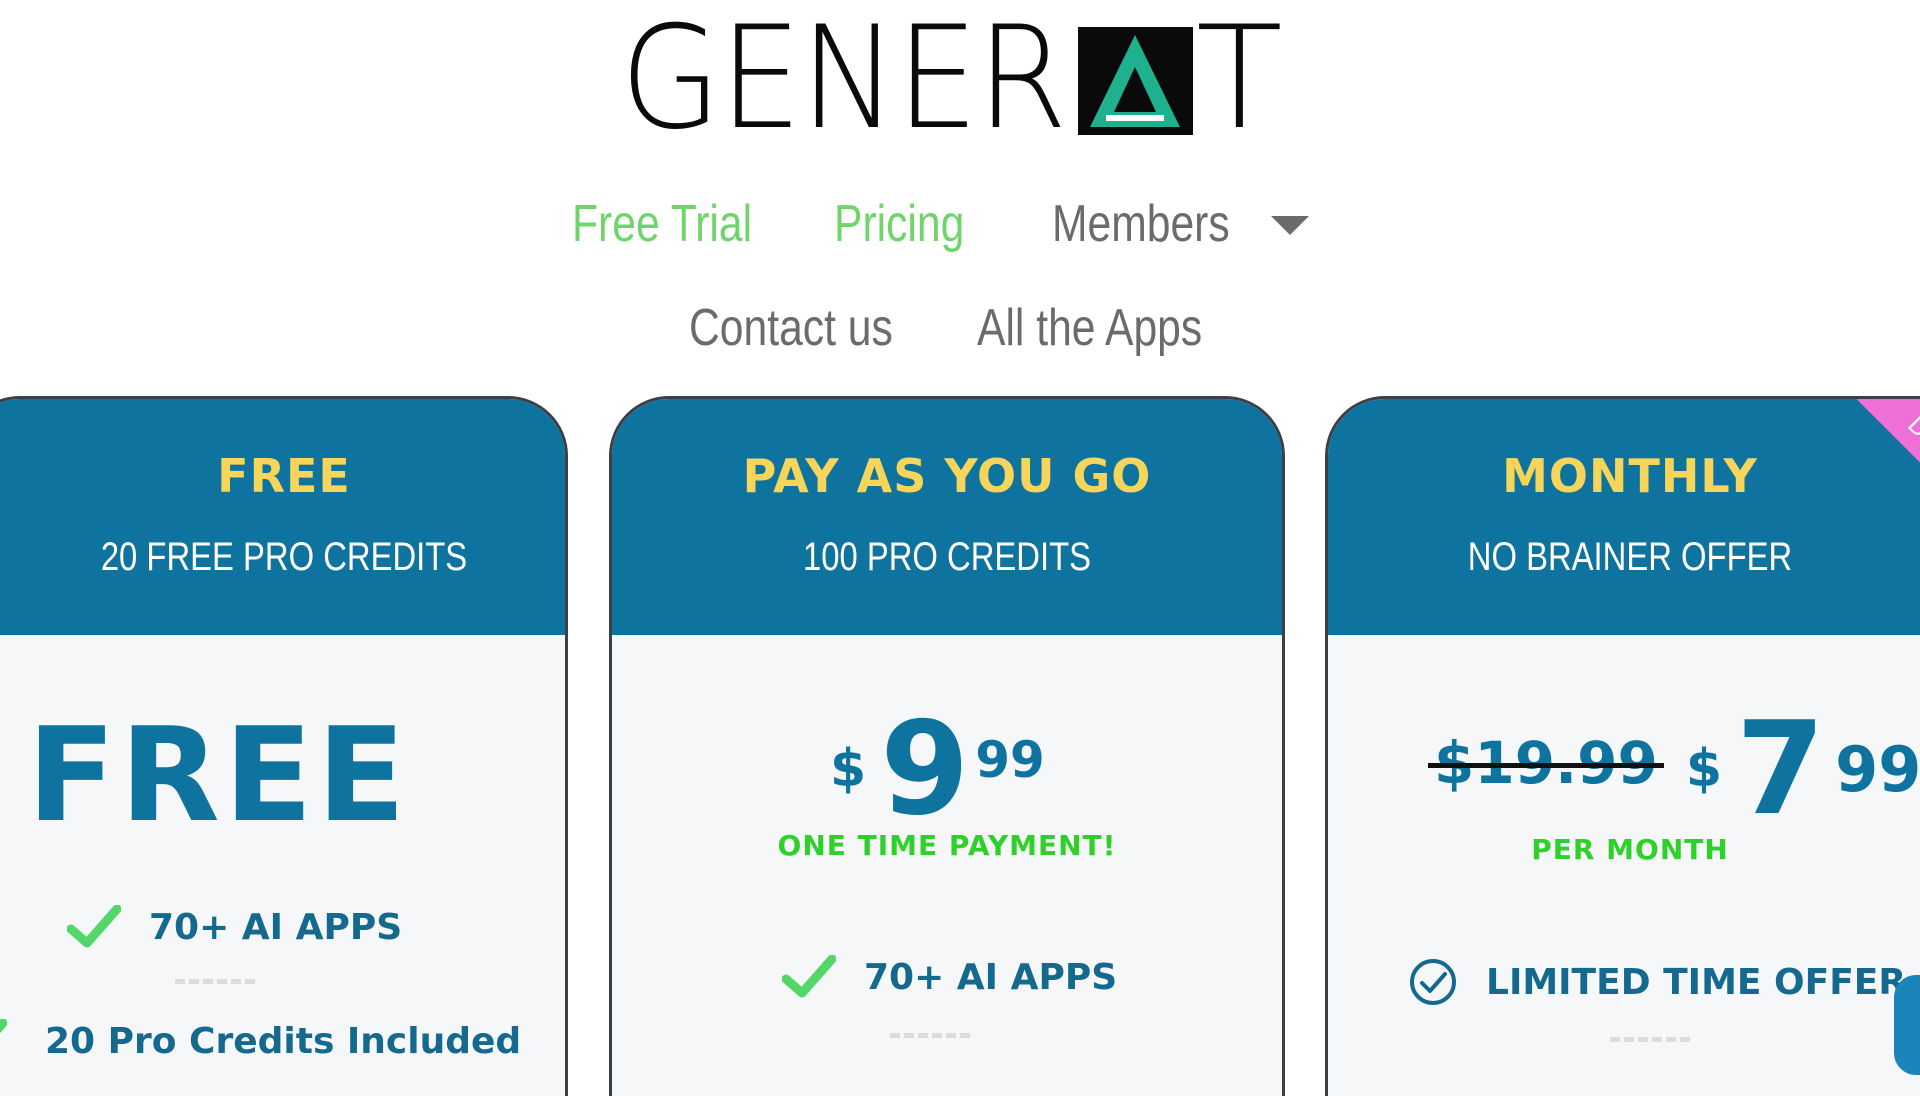 The image size is (1920, 1096). I want to click on price-main: 7, so click(1781, 769).